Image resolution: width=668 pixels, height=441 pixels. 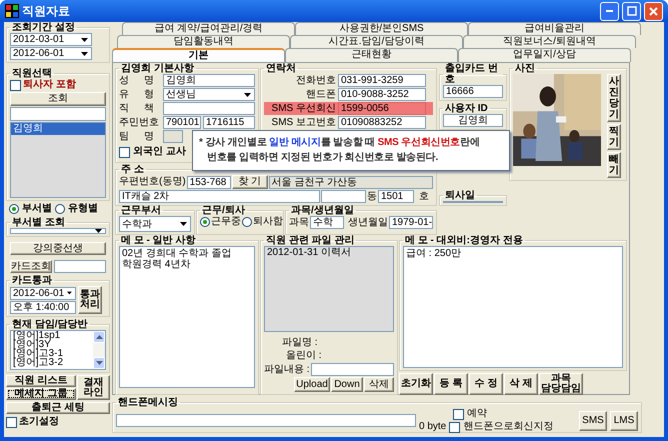 I want to click on tab: 기본, so click(x=198, y=55).